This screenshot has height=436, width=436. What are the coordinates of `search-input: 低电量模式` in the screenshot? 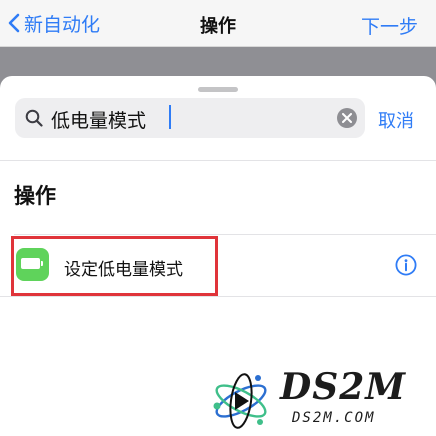 It's located at (190, 118).